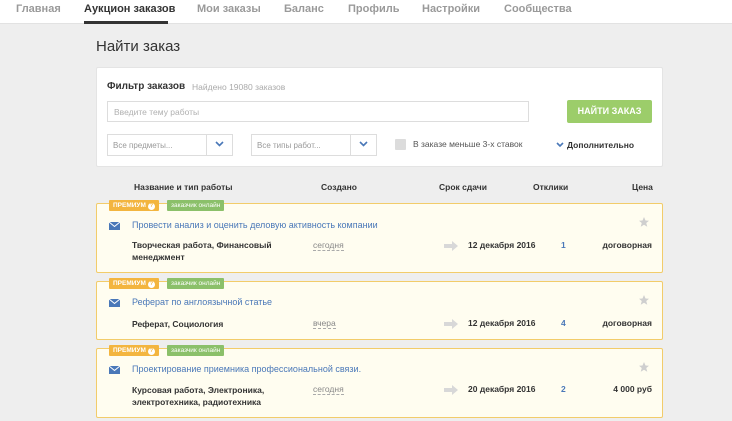  What do you see at coordinates (538, 9) in the screenshot?
I see `nav-item-communities: Сообщества` at bounding box center [538, 9].